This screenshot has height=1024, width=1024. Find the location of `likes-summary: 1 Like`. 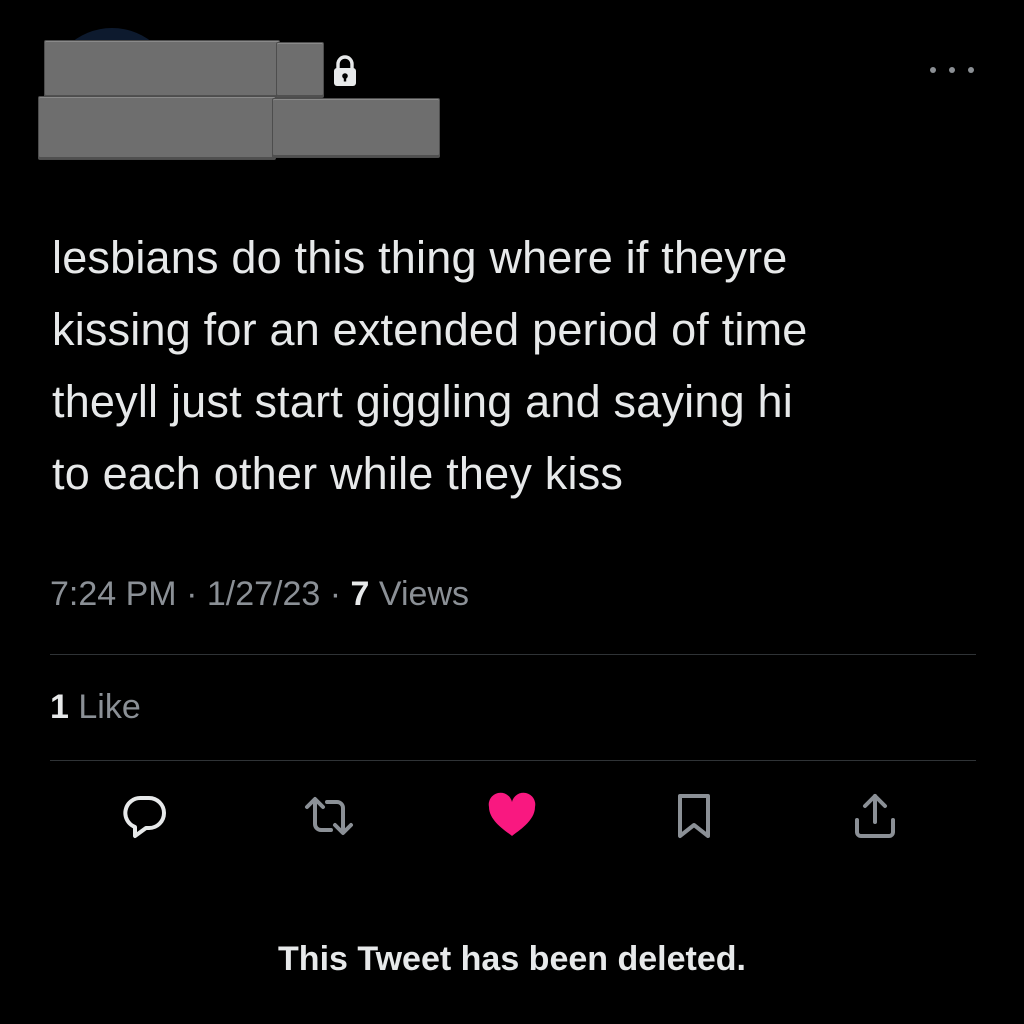

likes-summary: 1 Like is located at coordinates (95, 707).